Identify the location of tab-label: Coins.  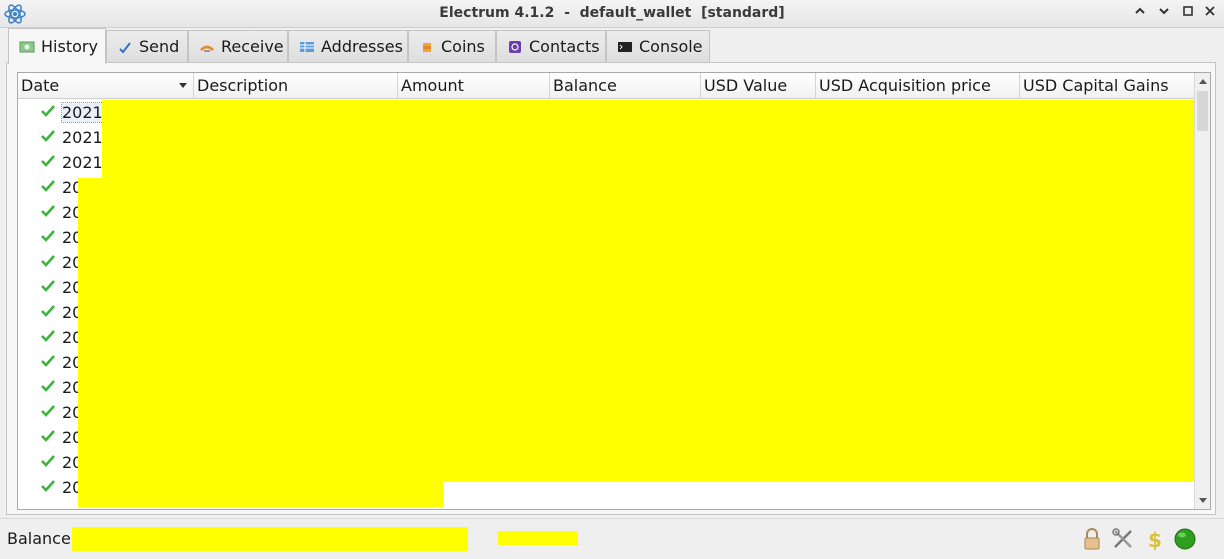
(463, 46).